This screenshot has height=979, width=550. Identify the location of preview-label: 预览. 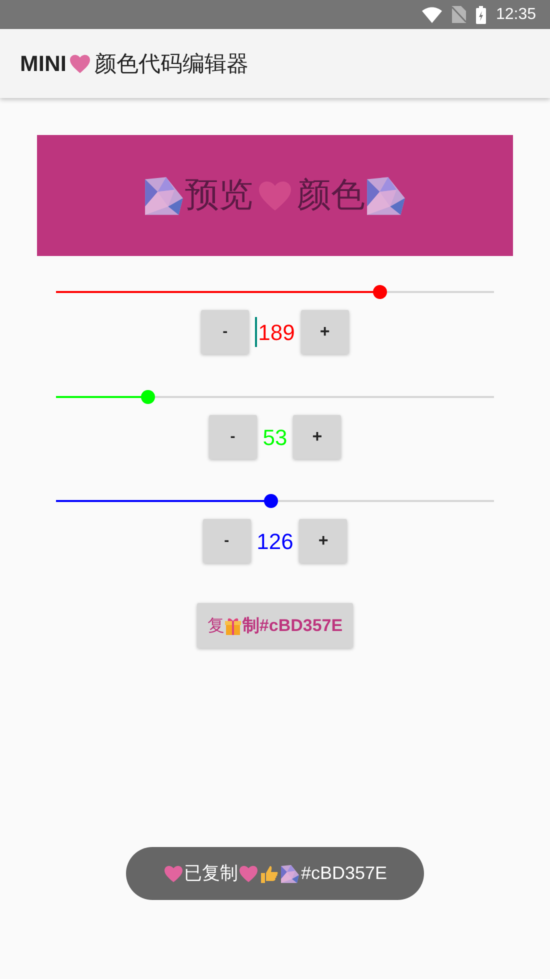
(219, 195).